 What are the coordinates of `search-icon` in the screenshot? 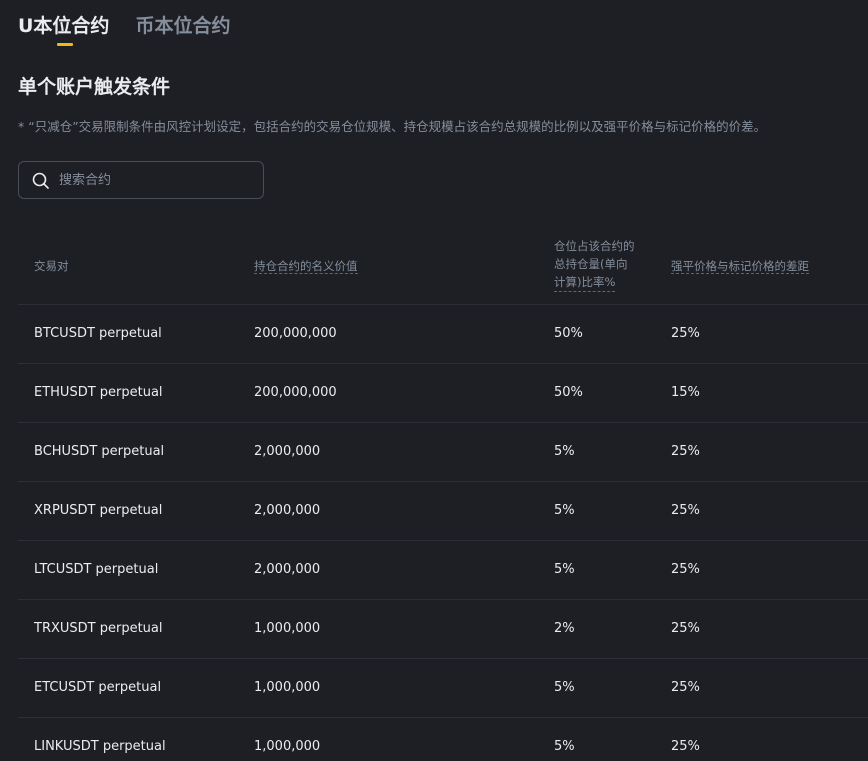 It's located at (40, 180).